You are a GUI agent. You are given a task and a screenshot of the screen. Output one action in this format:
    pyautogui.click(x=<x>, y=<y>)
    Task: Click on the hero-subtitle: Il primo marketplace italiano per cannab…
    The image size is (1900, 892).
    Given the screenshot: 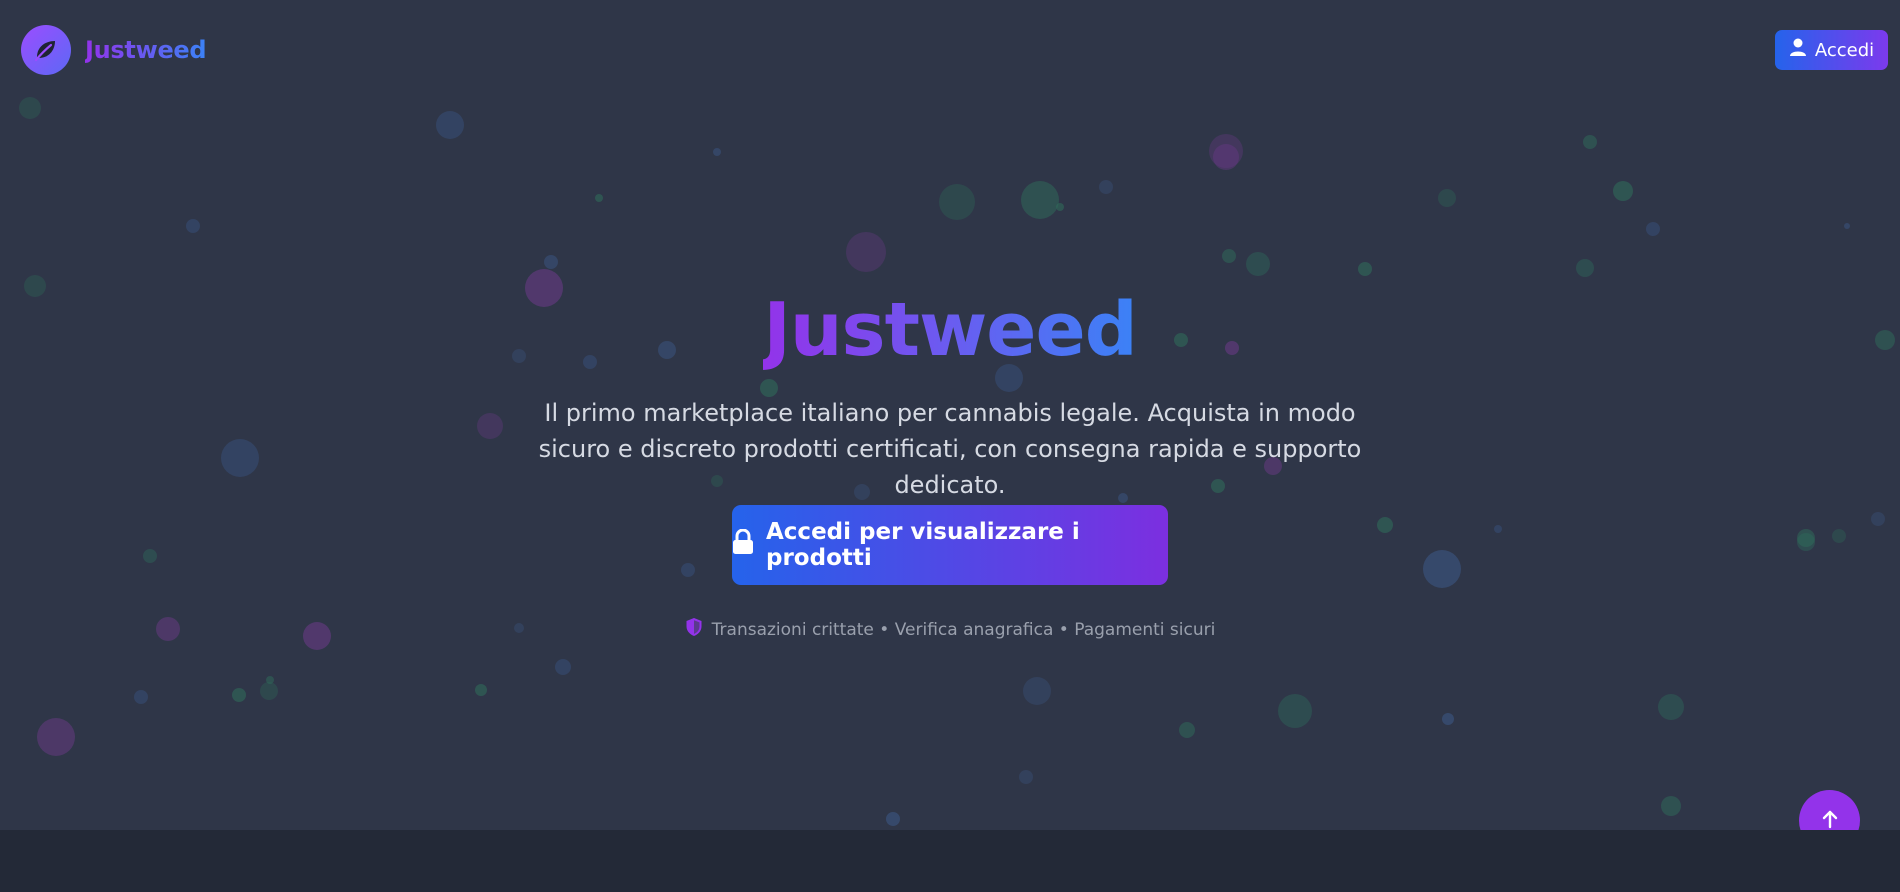 What is the action you would take?
    pyautogui.click(x=950, y=449)
    